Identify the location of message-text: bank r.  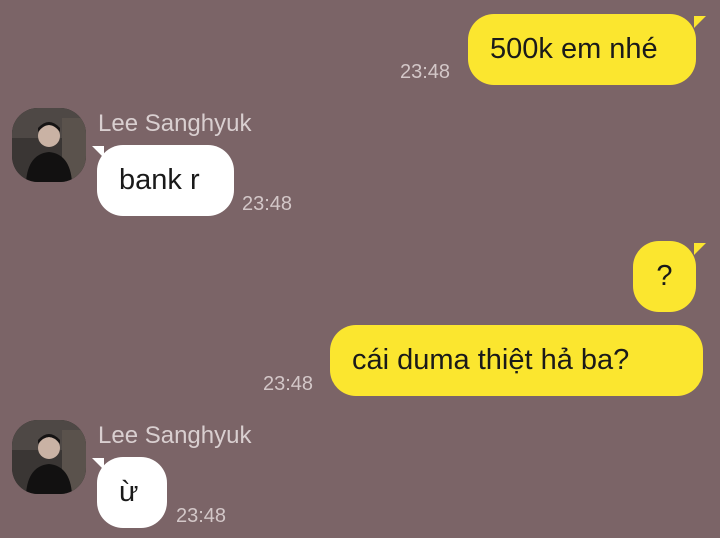
(159, 180).